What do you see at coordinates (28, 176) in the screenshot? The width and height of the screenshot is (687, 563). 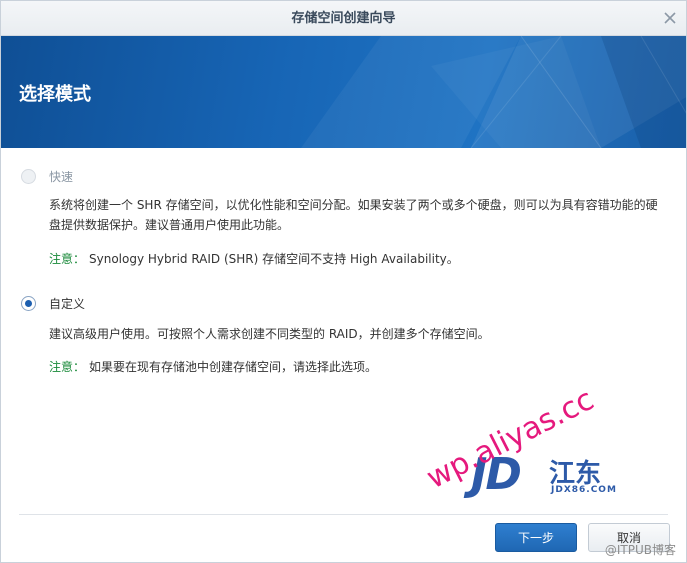 I see `quick-radio` at bounding box center [28, 176].